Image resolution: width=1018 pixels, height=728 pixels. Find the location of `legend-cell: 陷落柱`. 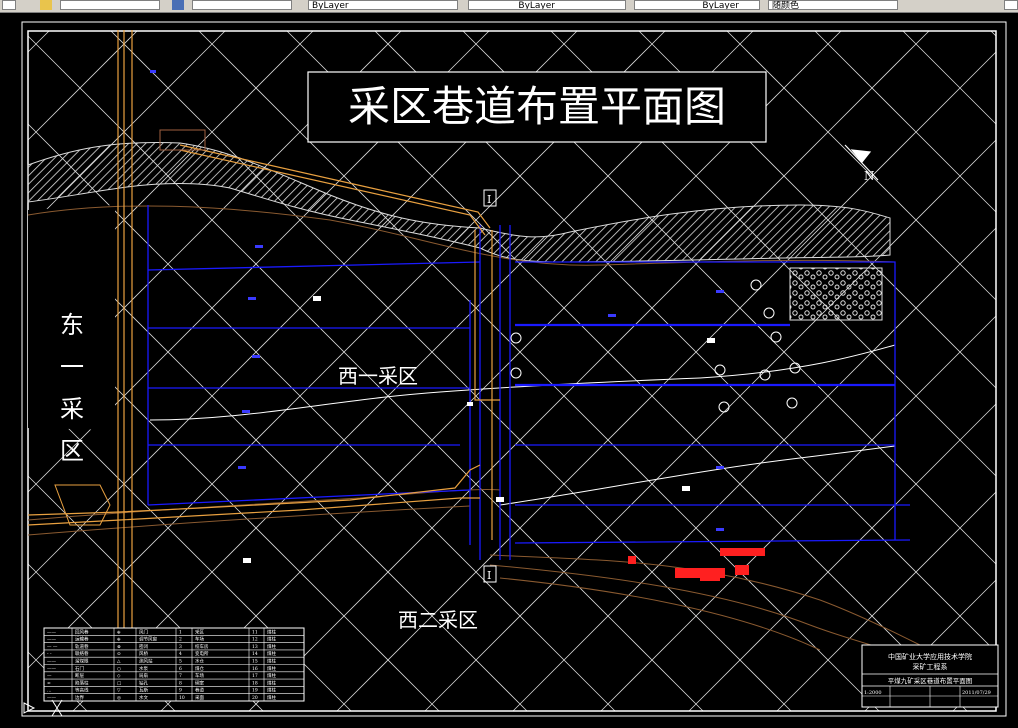

legend-cell: 陷落柱 is located at coordinates (82, 682).